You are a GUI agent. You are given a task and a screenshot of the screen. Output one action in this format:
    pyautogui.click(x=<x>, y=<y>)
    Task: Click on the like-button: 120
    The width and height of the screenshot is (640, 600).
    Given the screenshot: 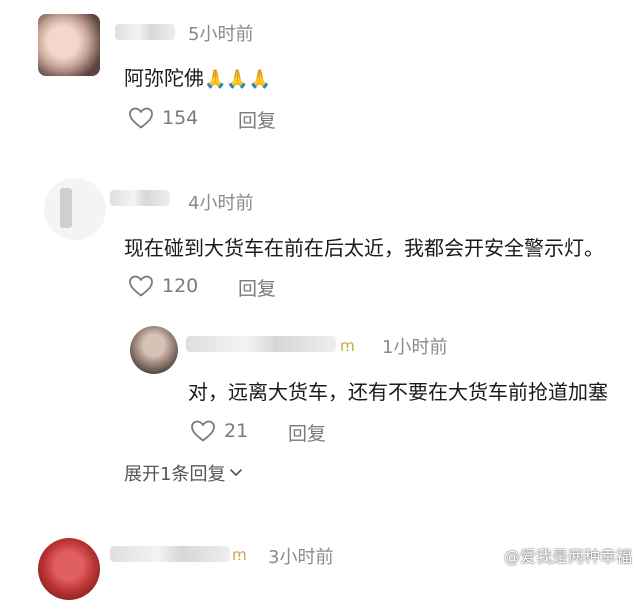 What is the action you would take?
    pyautogui.click(x=163, y=286)
    